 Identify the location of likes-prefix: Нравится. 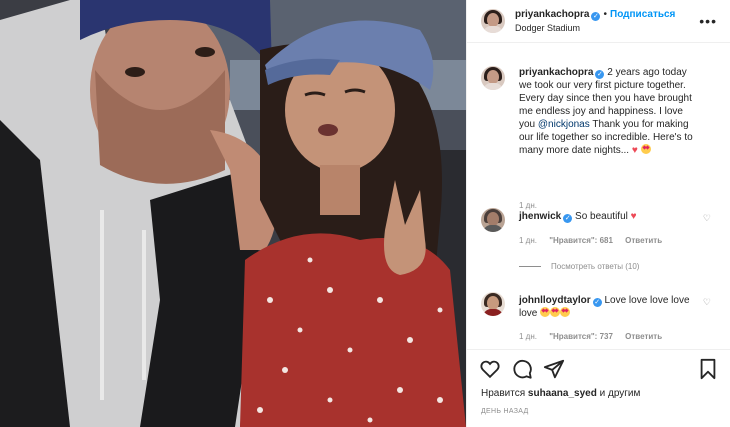
(504, 393).